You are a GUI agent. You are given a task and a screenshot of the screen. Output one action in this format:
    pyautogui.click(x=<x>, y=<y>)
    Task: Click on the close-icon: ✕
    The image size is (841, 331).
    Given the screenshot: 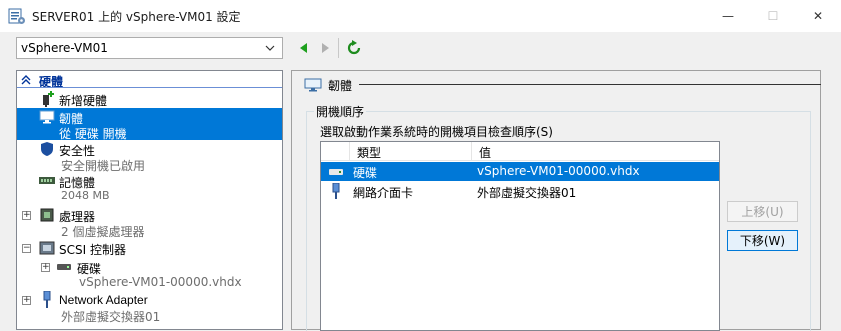 What is the action you would take?
    pyautogui.click(x=818, y=16)
    